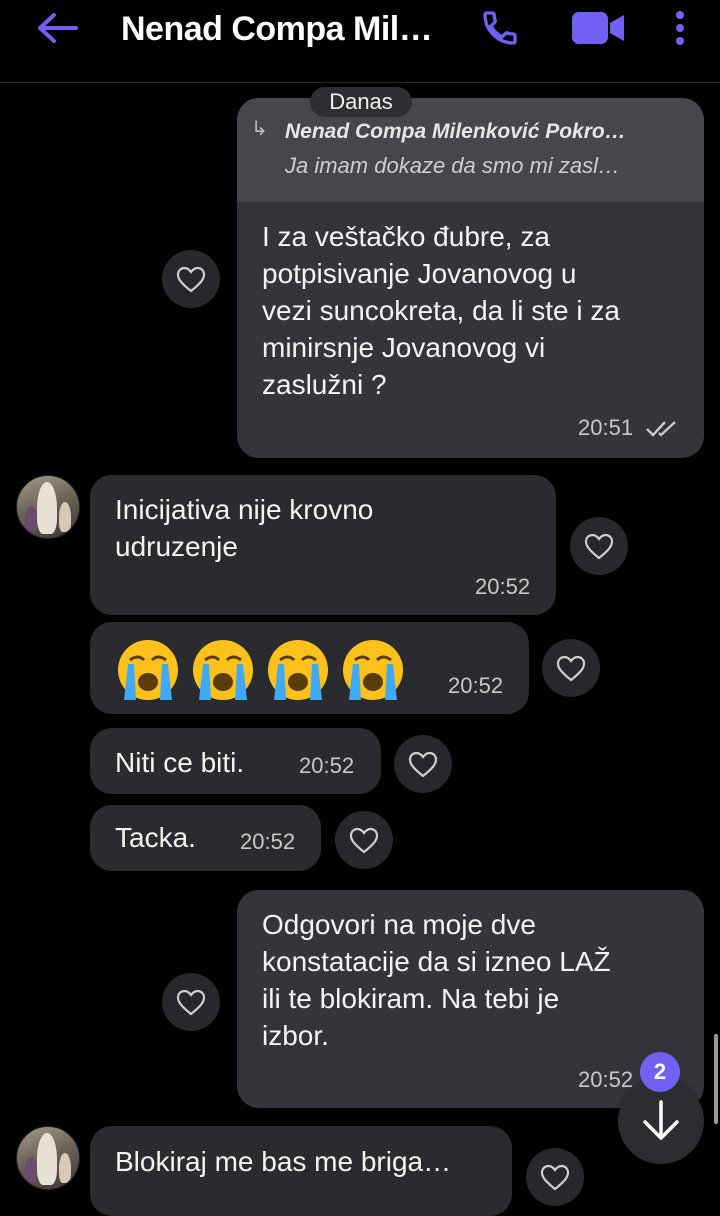 This screenshot has height=1216, width=720. Describe the element at coordinates (155, 837) in the screenshot. I see `message-text: Tacka.` at that location.